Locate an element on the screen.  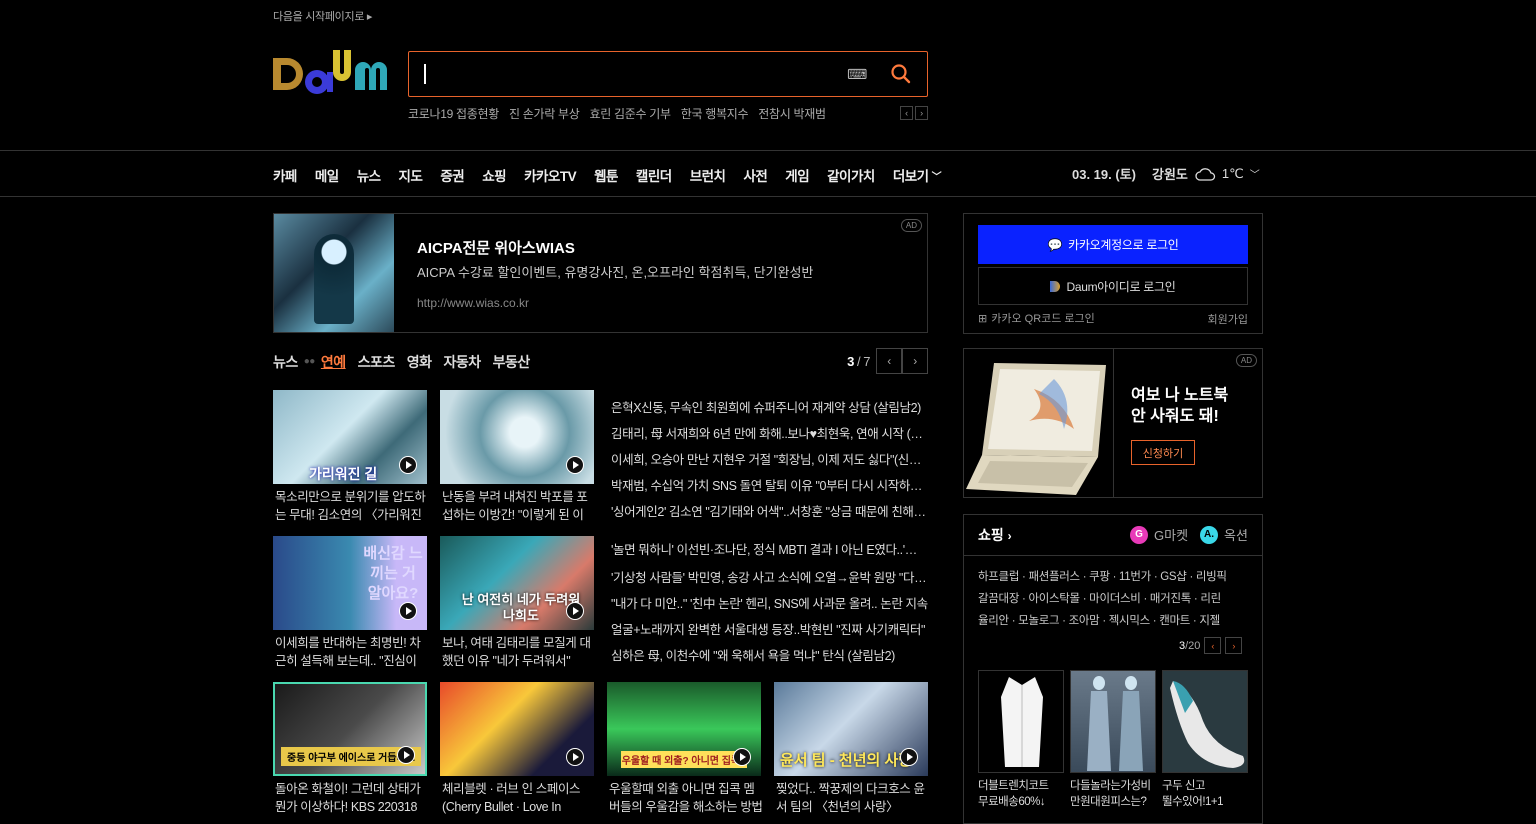
video-caption: 이세희를 반대하는 최명빈! 차근히 설득해 보는데.. "진심이야" is located at coordinates (352, 652).